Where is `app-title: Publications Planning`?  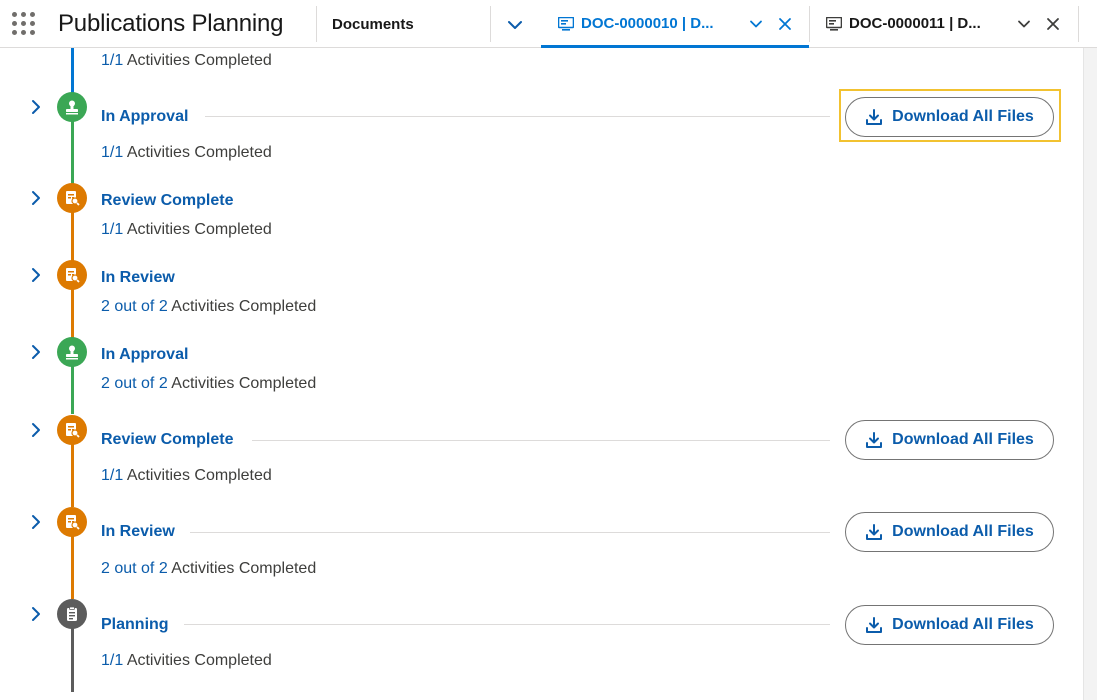 app-title: Publications Planning is located at coordinates (171, 23).